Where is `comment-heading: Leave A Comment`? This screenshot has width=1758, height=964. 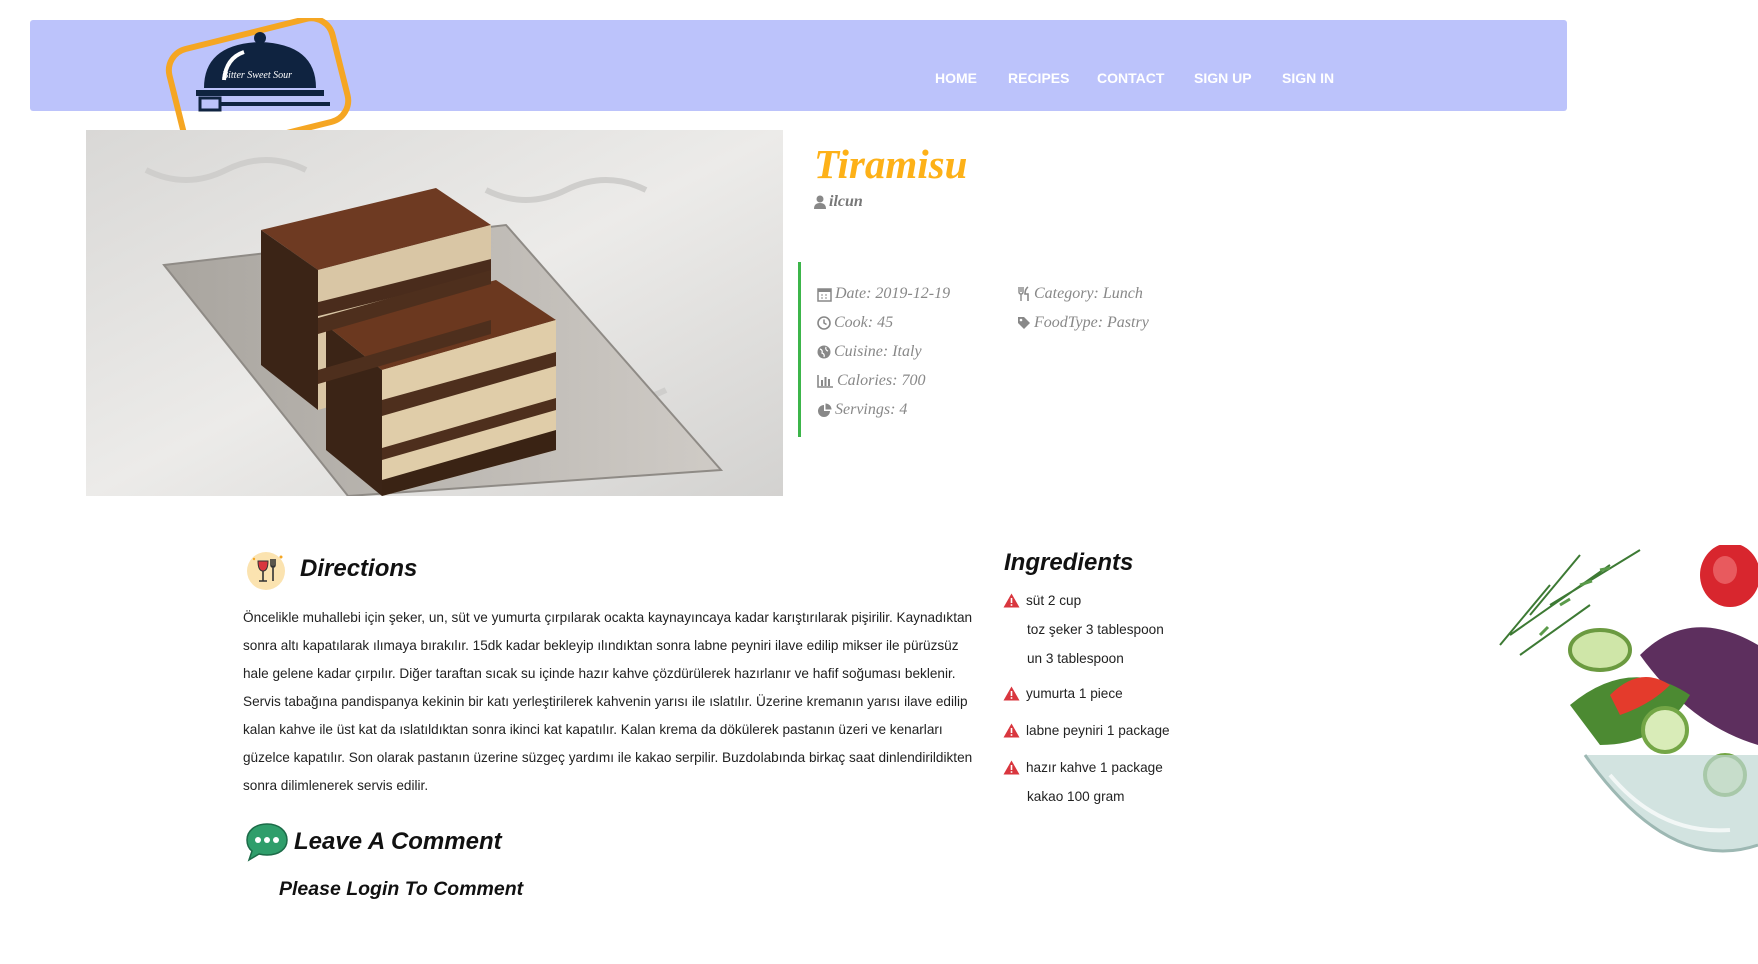
comment-heading: Leave A Comment is located at coordinates (398, 841).